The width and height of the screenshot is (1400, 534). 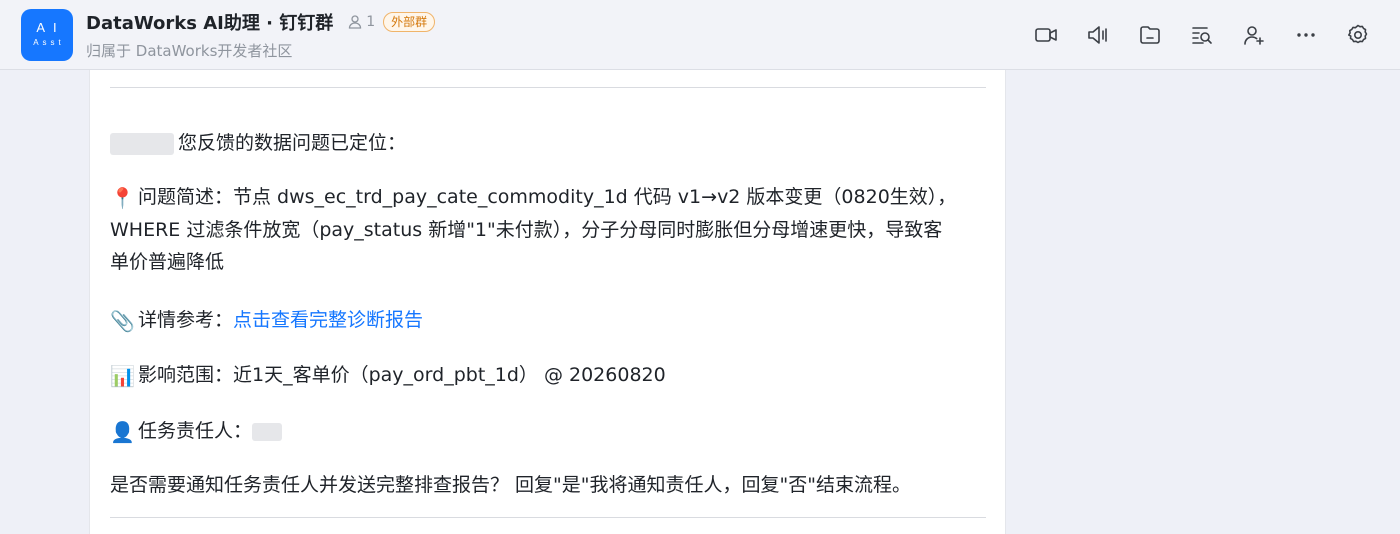 I want to click on member-icon, so click(x=355, y=22).